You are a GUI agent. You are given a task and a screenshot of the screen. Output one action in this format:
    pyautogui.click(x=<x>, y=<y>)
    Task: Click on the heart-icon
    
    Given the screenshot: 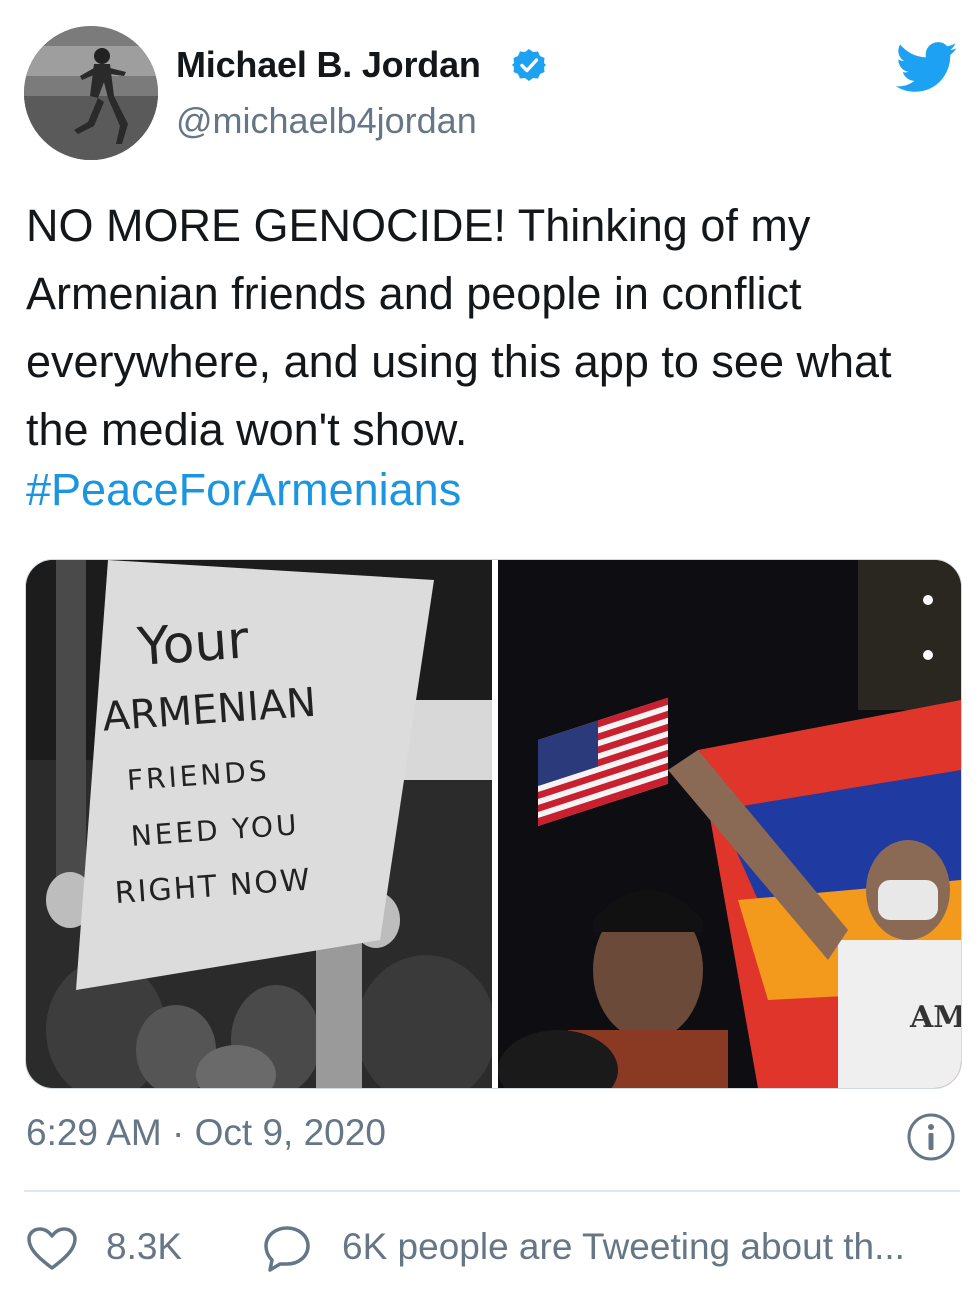 What is the action you would take?
    pyautogui.click(x=52, y=1249)
    